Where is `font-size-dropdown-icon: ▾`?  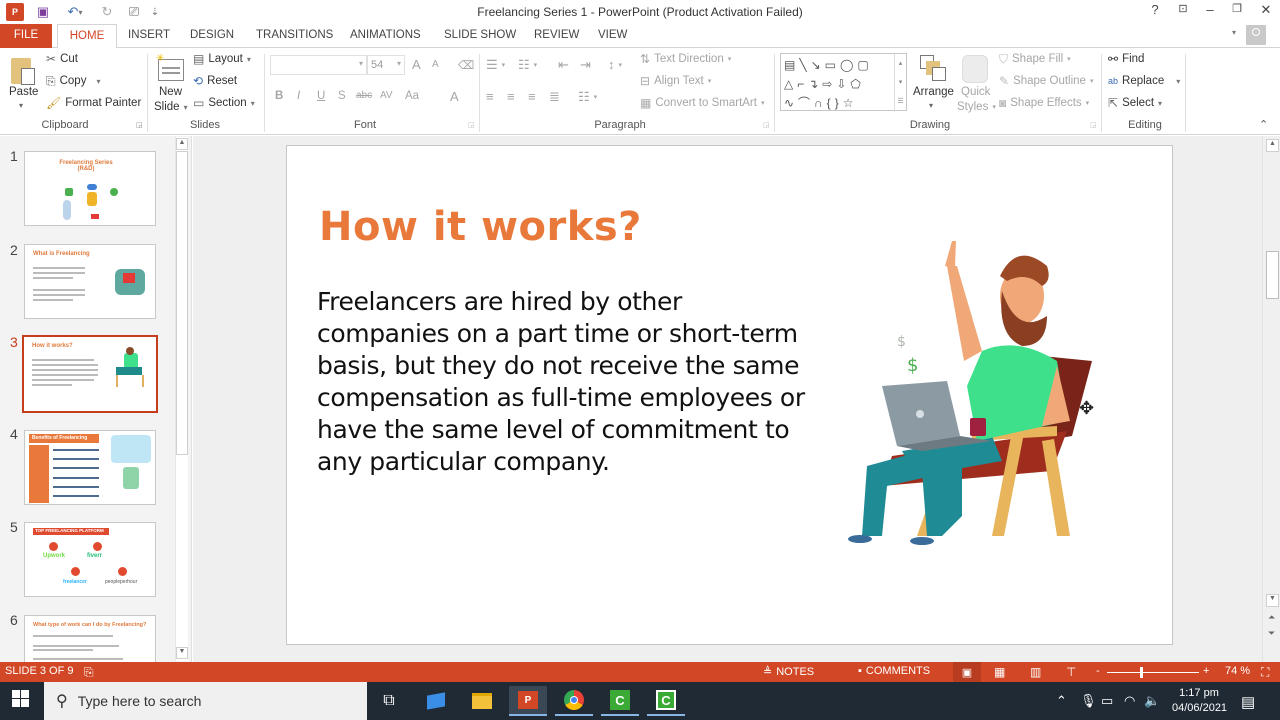
font-size-dropdown-icon: ▾ is located at coordinates (399, 63).